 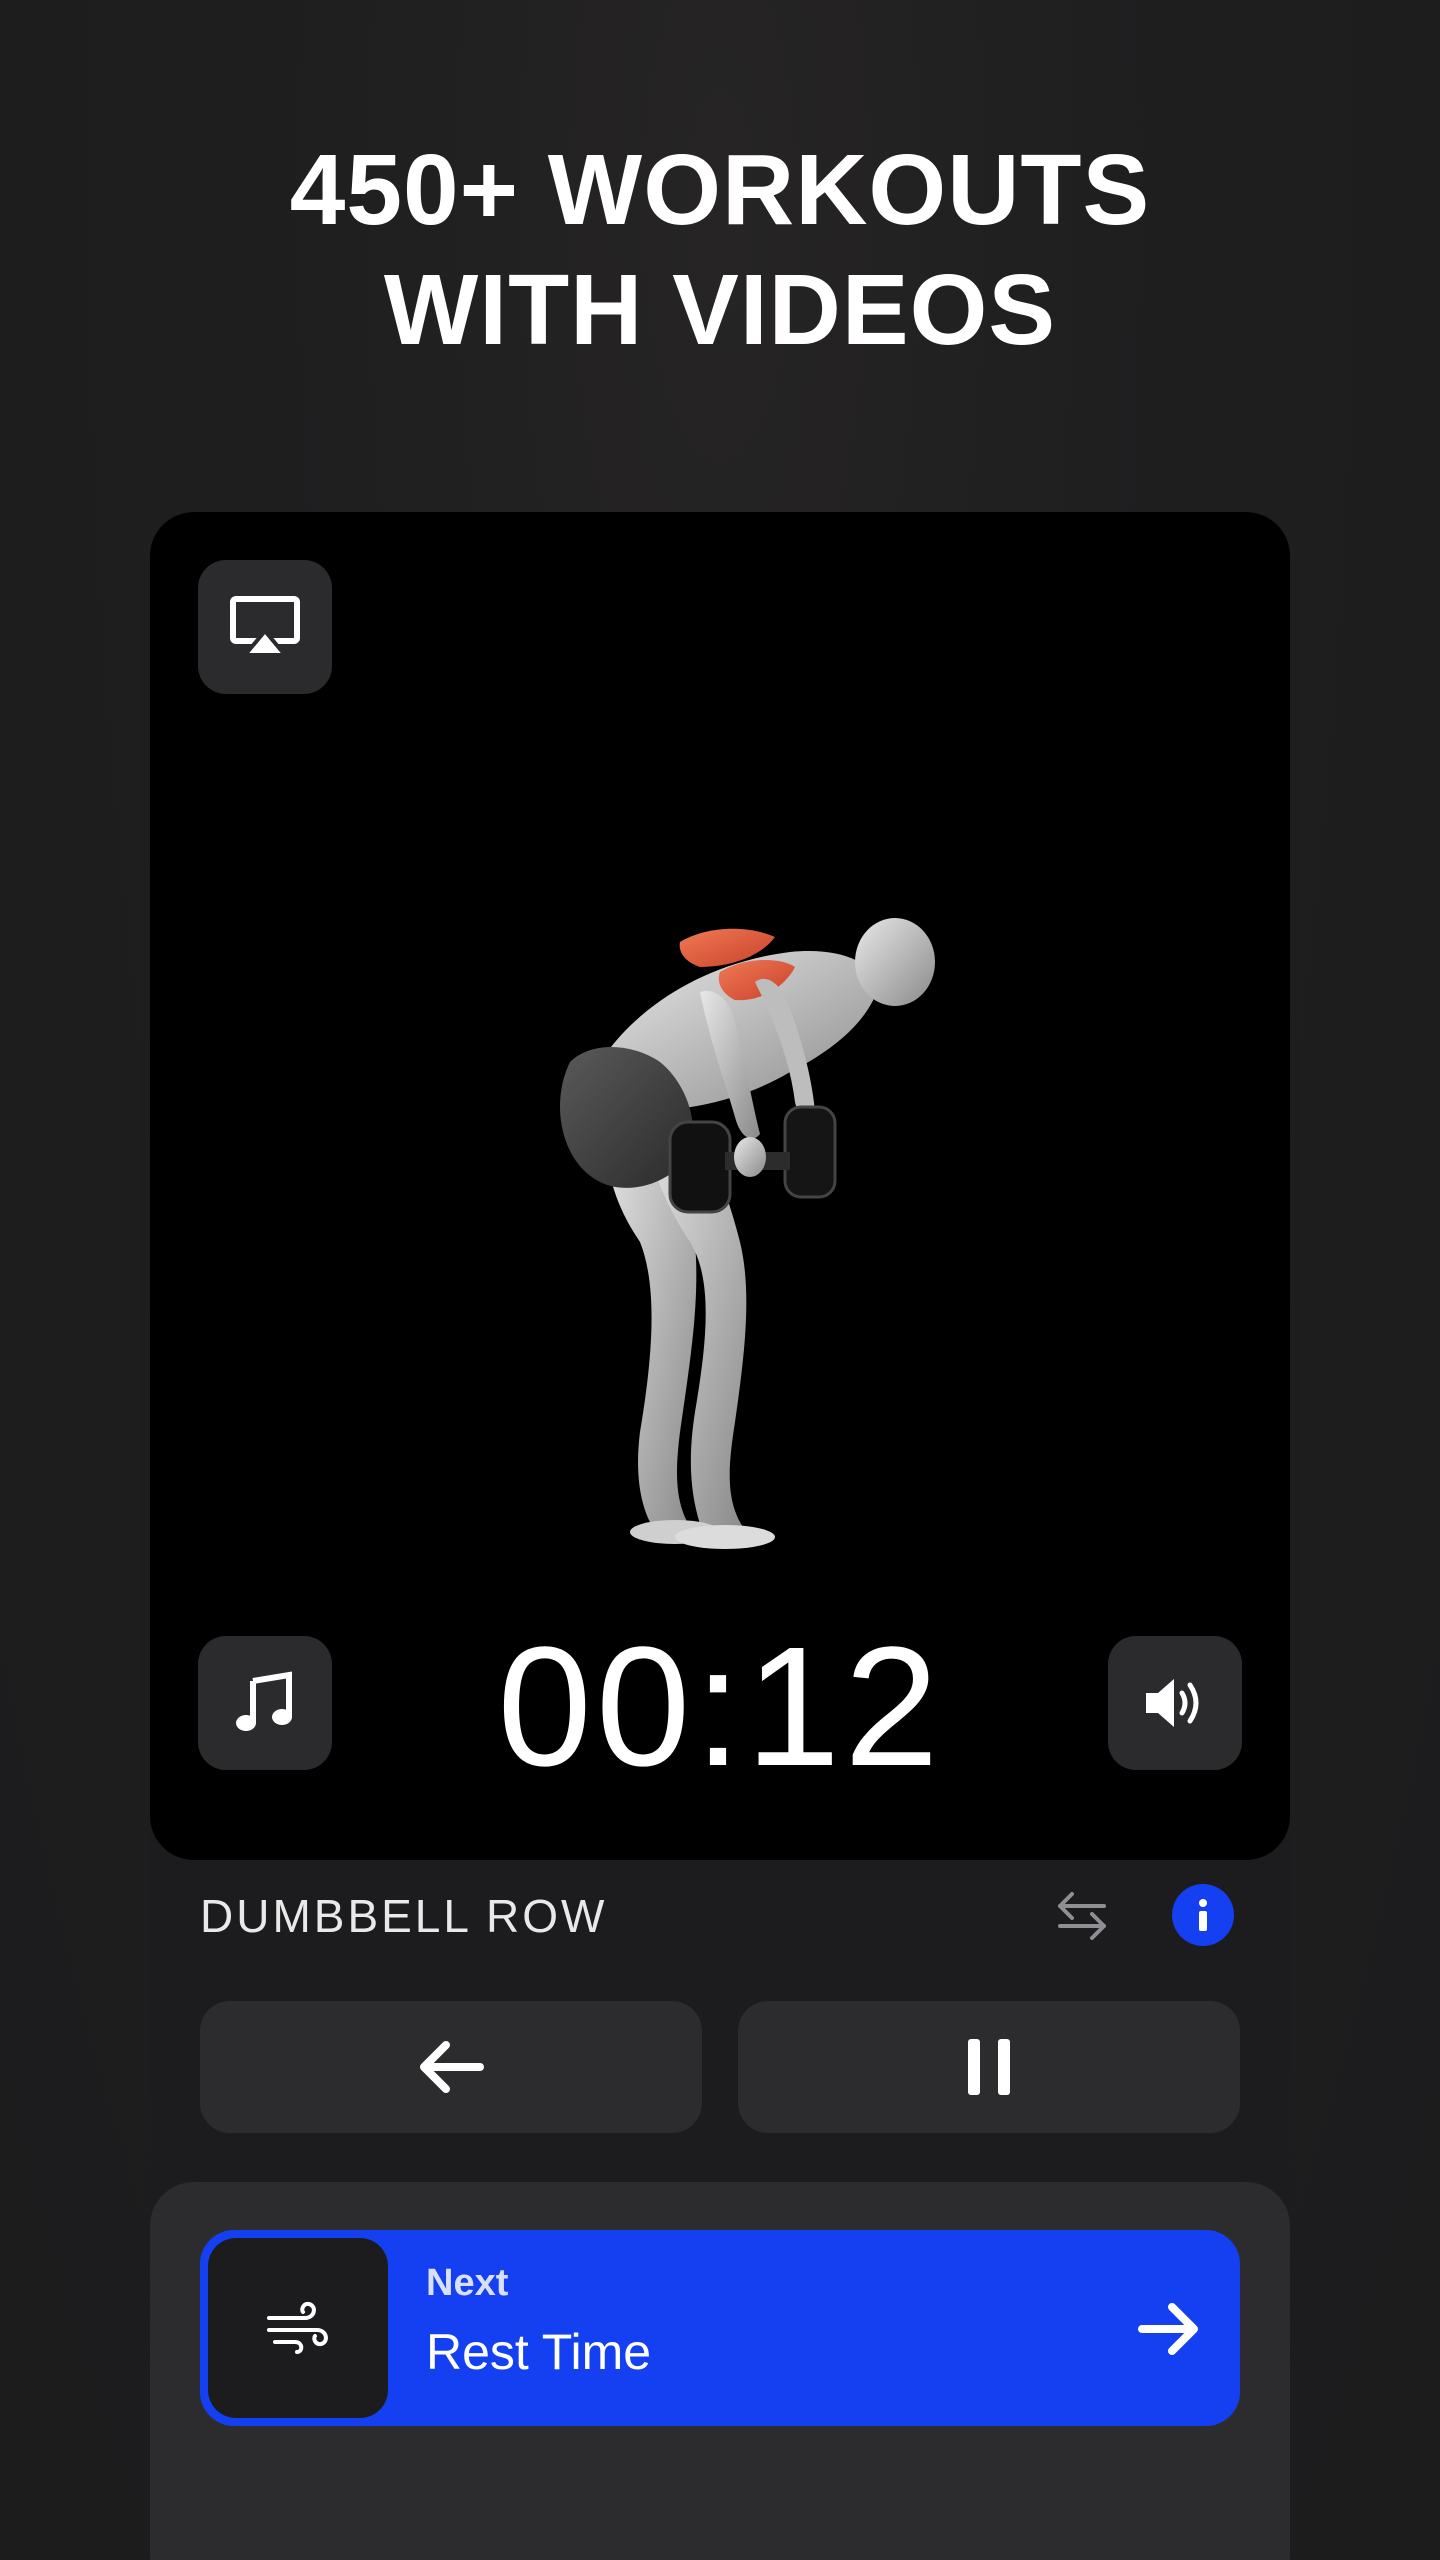 I want to click on next-exercise-card: Next Rest Time, so click(x=720, y=2328).